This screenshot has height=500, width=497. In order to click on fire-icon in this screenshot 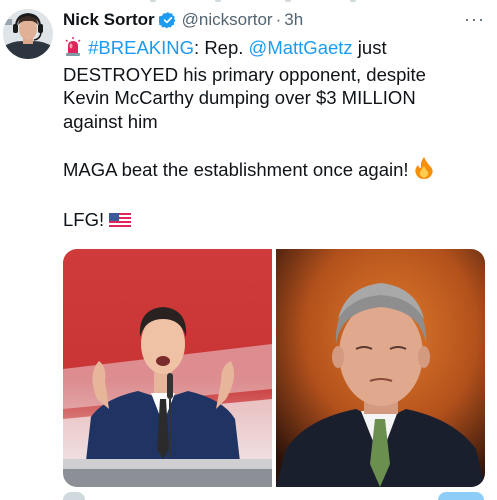, I will do `click(424, 170)`.